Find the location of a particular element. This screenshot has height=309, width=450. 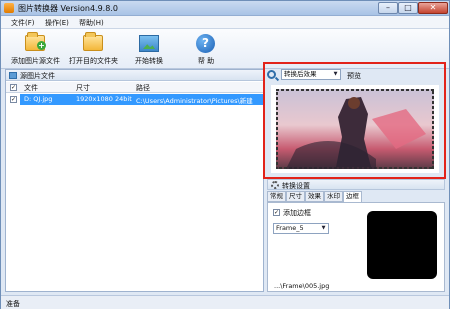

source-panel-title: 源图片文件 is located at coordinates (37, 76).